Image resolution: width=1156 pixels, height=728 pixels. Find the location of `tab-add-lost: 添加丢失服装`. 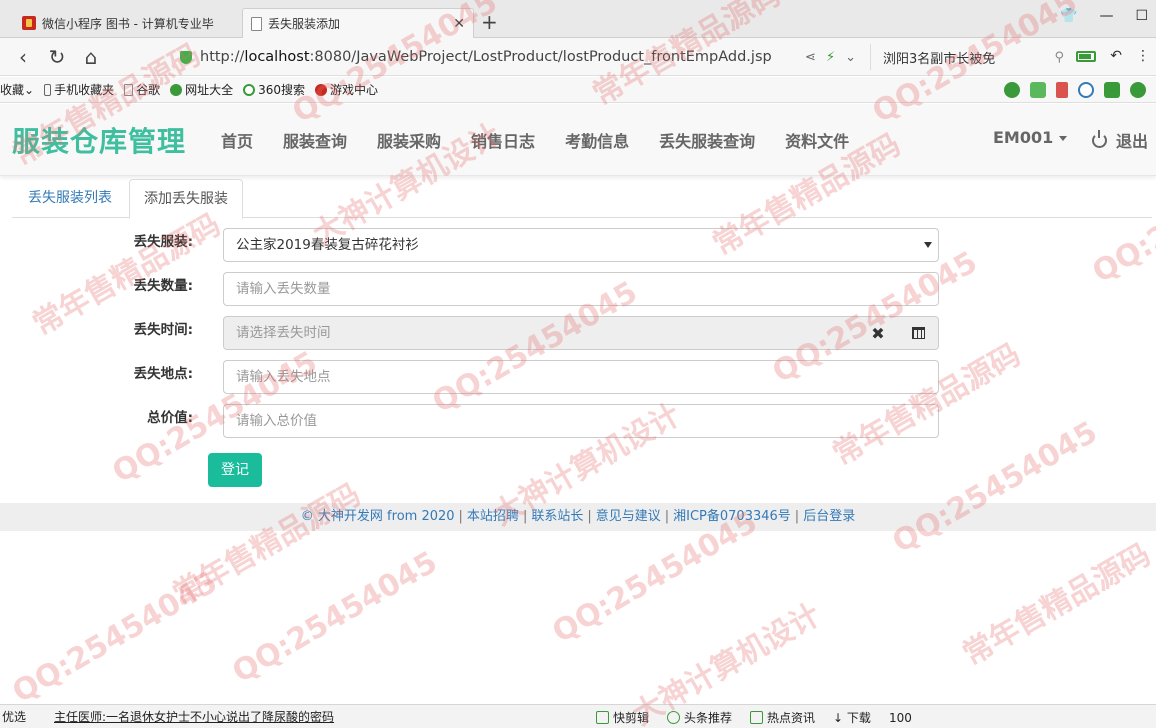

tab-add-lost: 添加丢失服装 is located at coordinates (186, 199).